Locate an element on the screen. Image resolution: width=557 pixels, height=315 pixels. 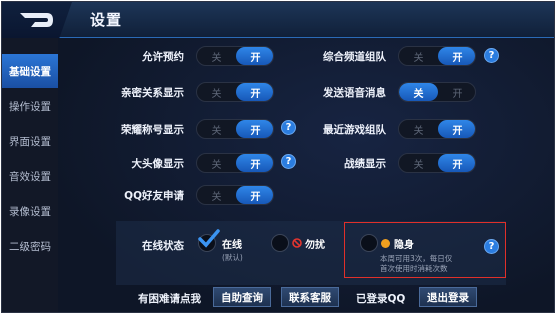
page-title: 设置 is located at coordinates (106, 20).